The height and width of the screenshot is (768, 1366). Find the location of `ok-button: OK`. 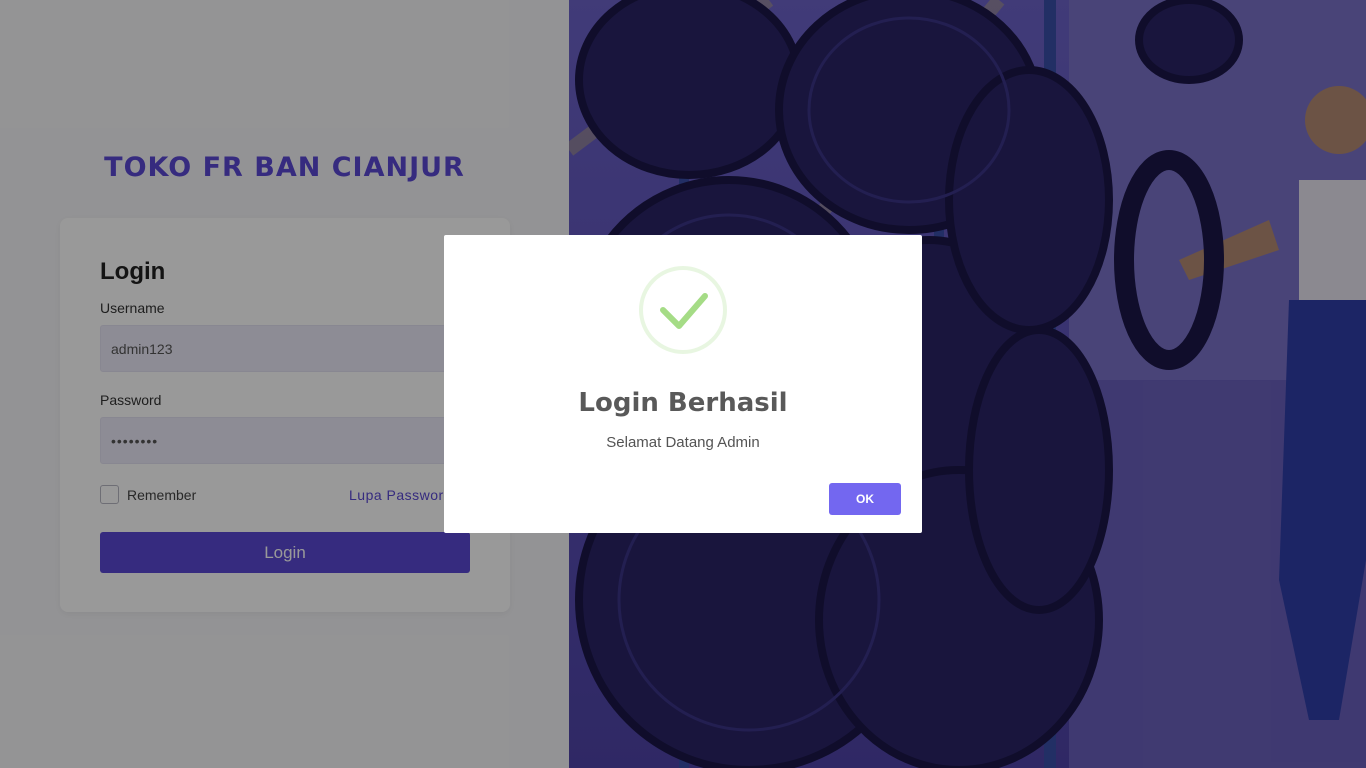

ok-button: OK is located at coordinates (865, 499).